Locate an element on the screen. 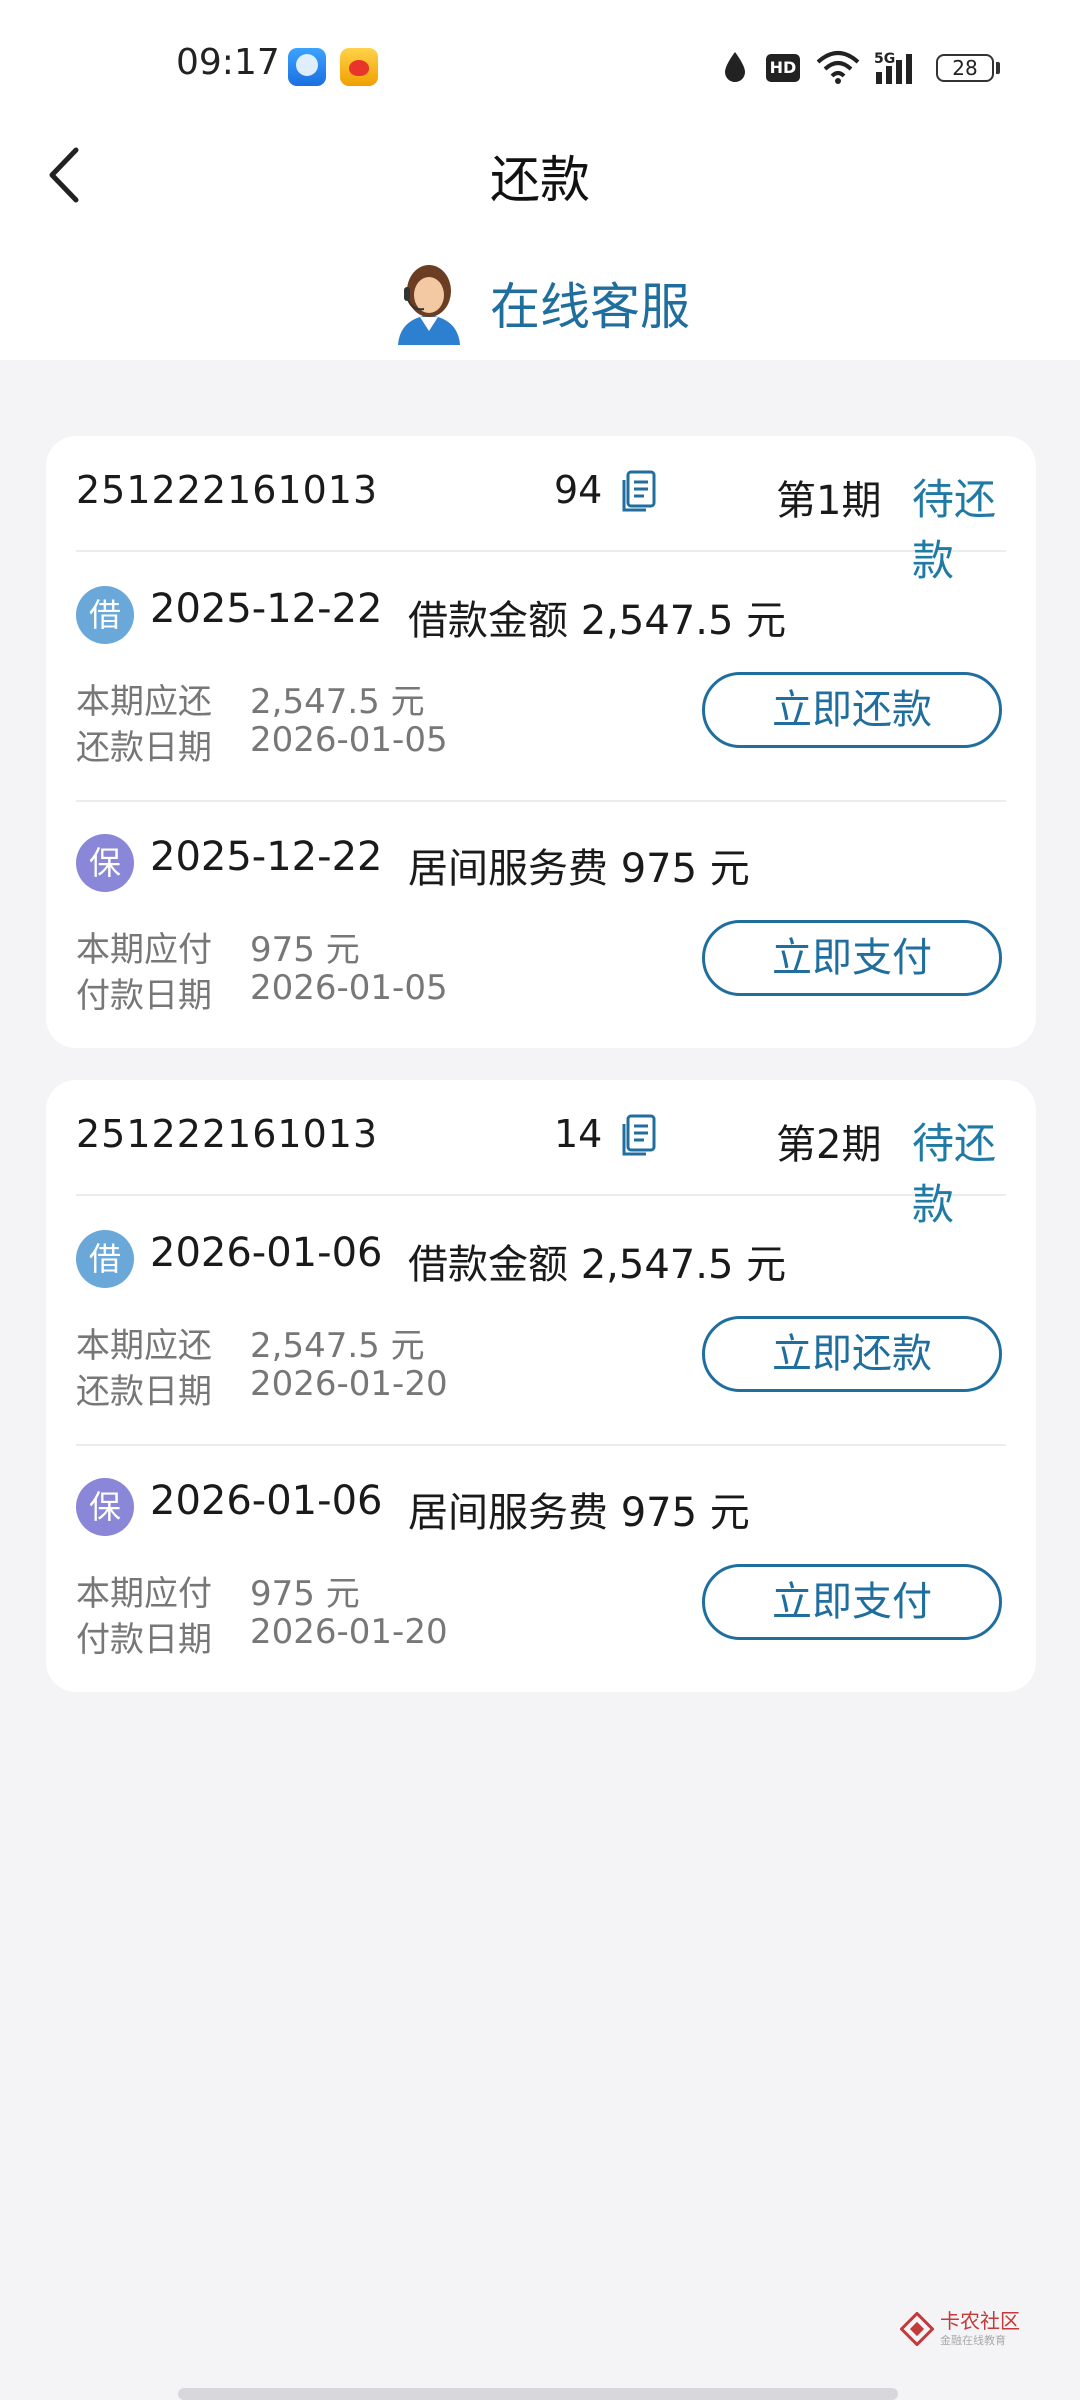 The width and height of the screenshot is (1080, 2400). period-label: 第1期 is located at coordinates (829, 501).